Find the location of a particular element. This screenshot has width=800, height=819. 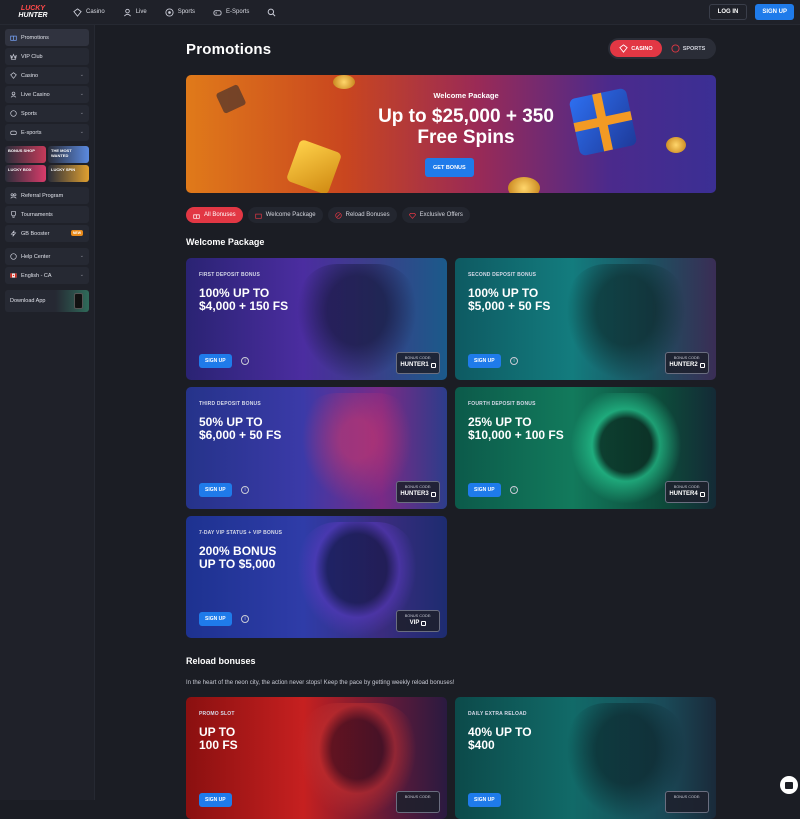

tile-label: LUCKY SPIN is located at coordinates (63, 169).